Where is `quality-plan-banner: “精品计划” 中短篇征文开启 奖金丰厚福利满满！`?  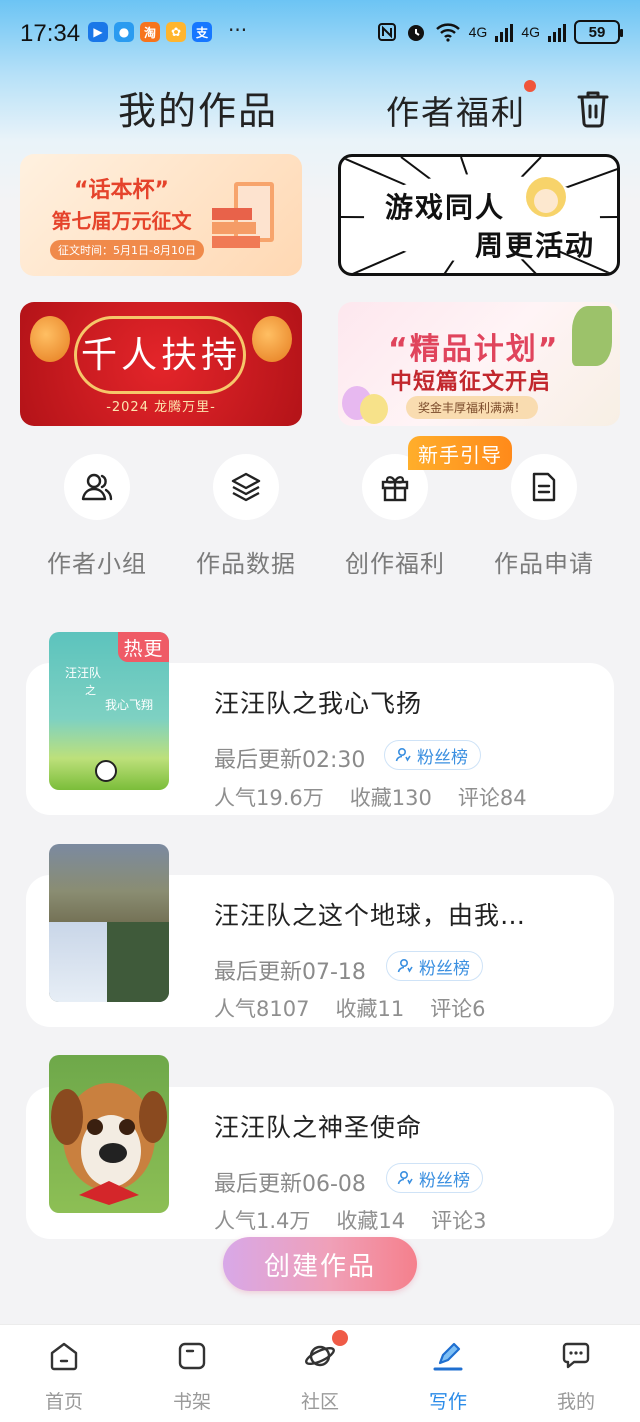
quality-plan-banner: “精品计划” 中短篇征文开启 奖金丰厚福利满满！ is located at coordinates (479, 364).